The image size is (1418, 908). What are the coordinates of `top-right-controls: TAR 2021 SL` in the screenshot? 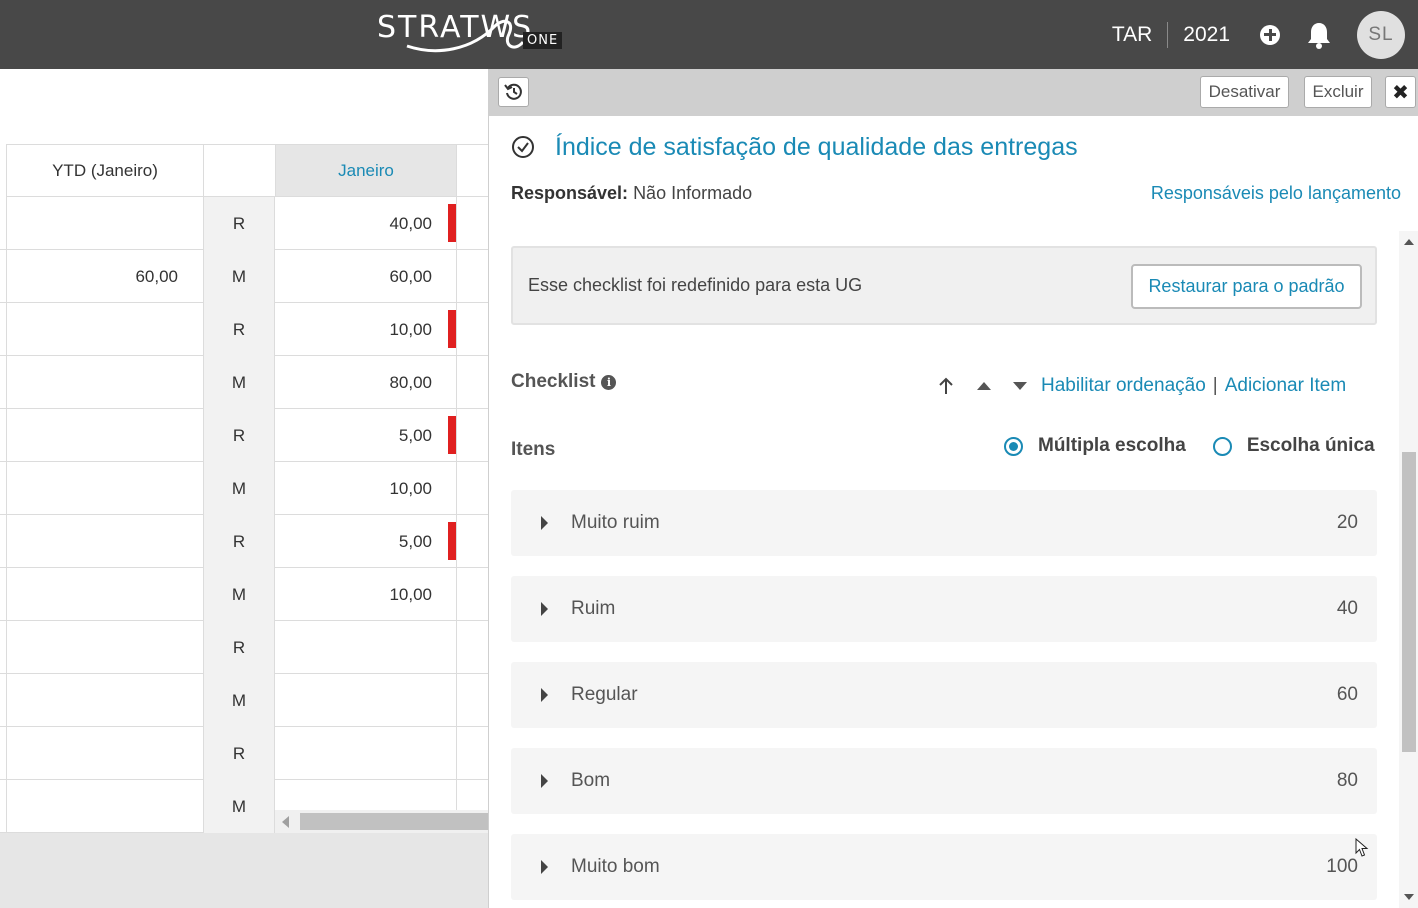 It's located at (1265, 34).